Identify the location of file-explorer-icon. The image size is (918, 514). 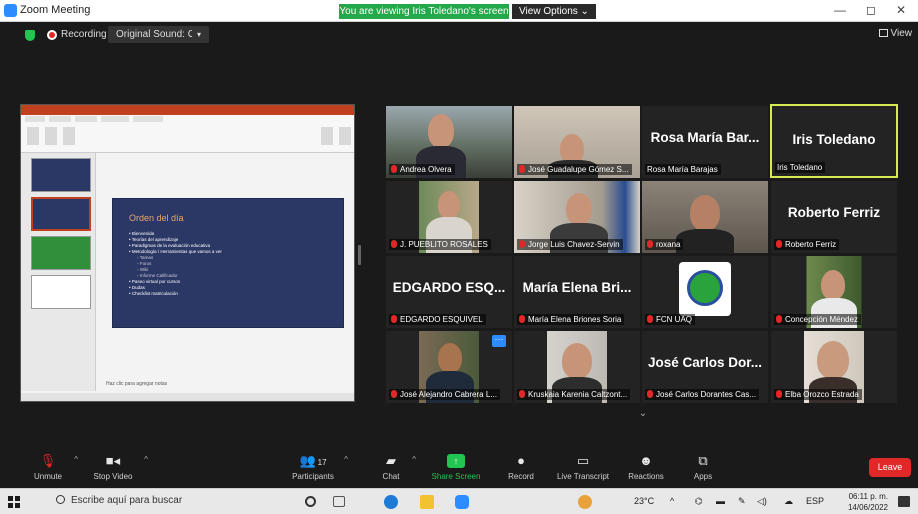
(427, 502).